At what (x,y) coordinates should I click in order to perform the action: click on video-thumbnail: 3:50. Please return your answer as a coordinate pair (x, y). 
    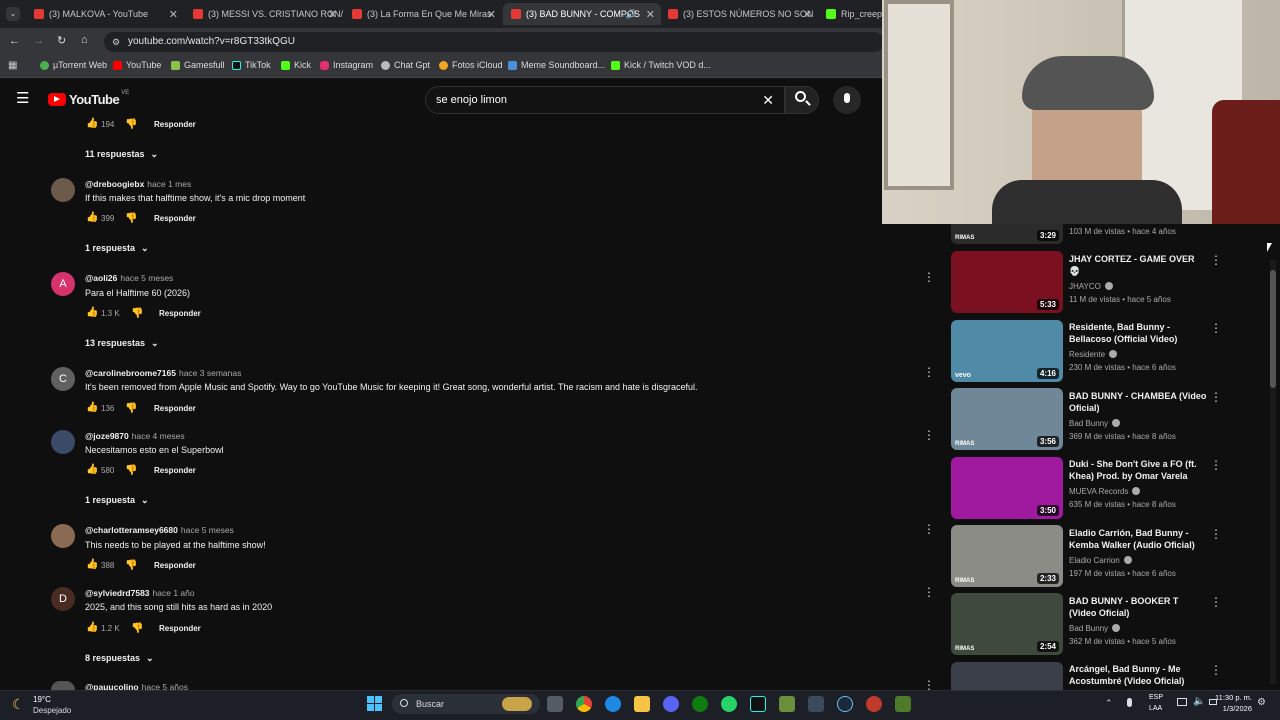
    Looking at the image, I should click on (1007, 488).